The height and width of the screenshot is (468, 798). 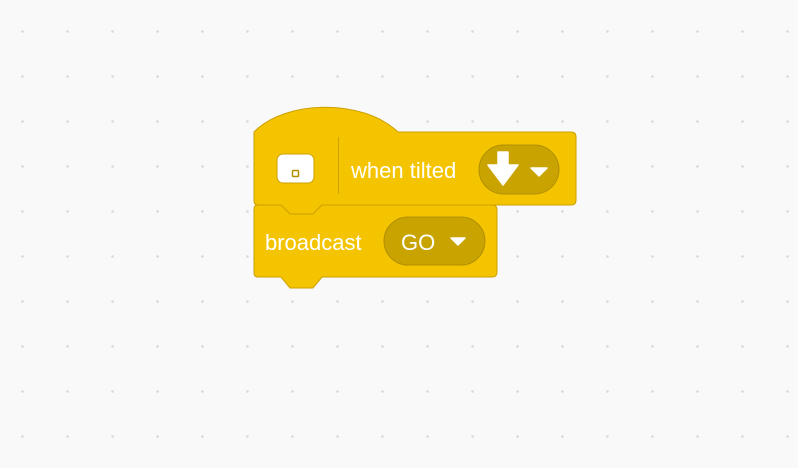 I want to click on broadcast-block: broadcast GO, so click(x=375, y=246).